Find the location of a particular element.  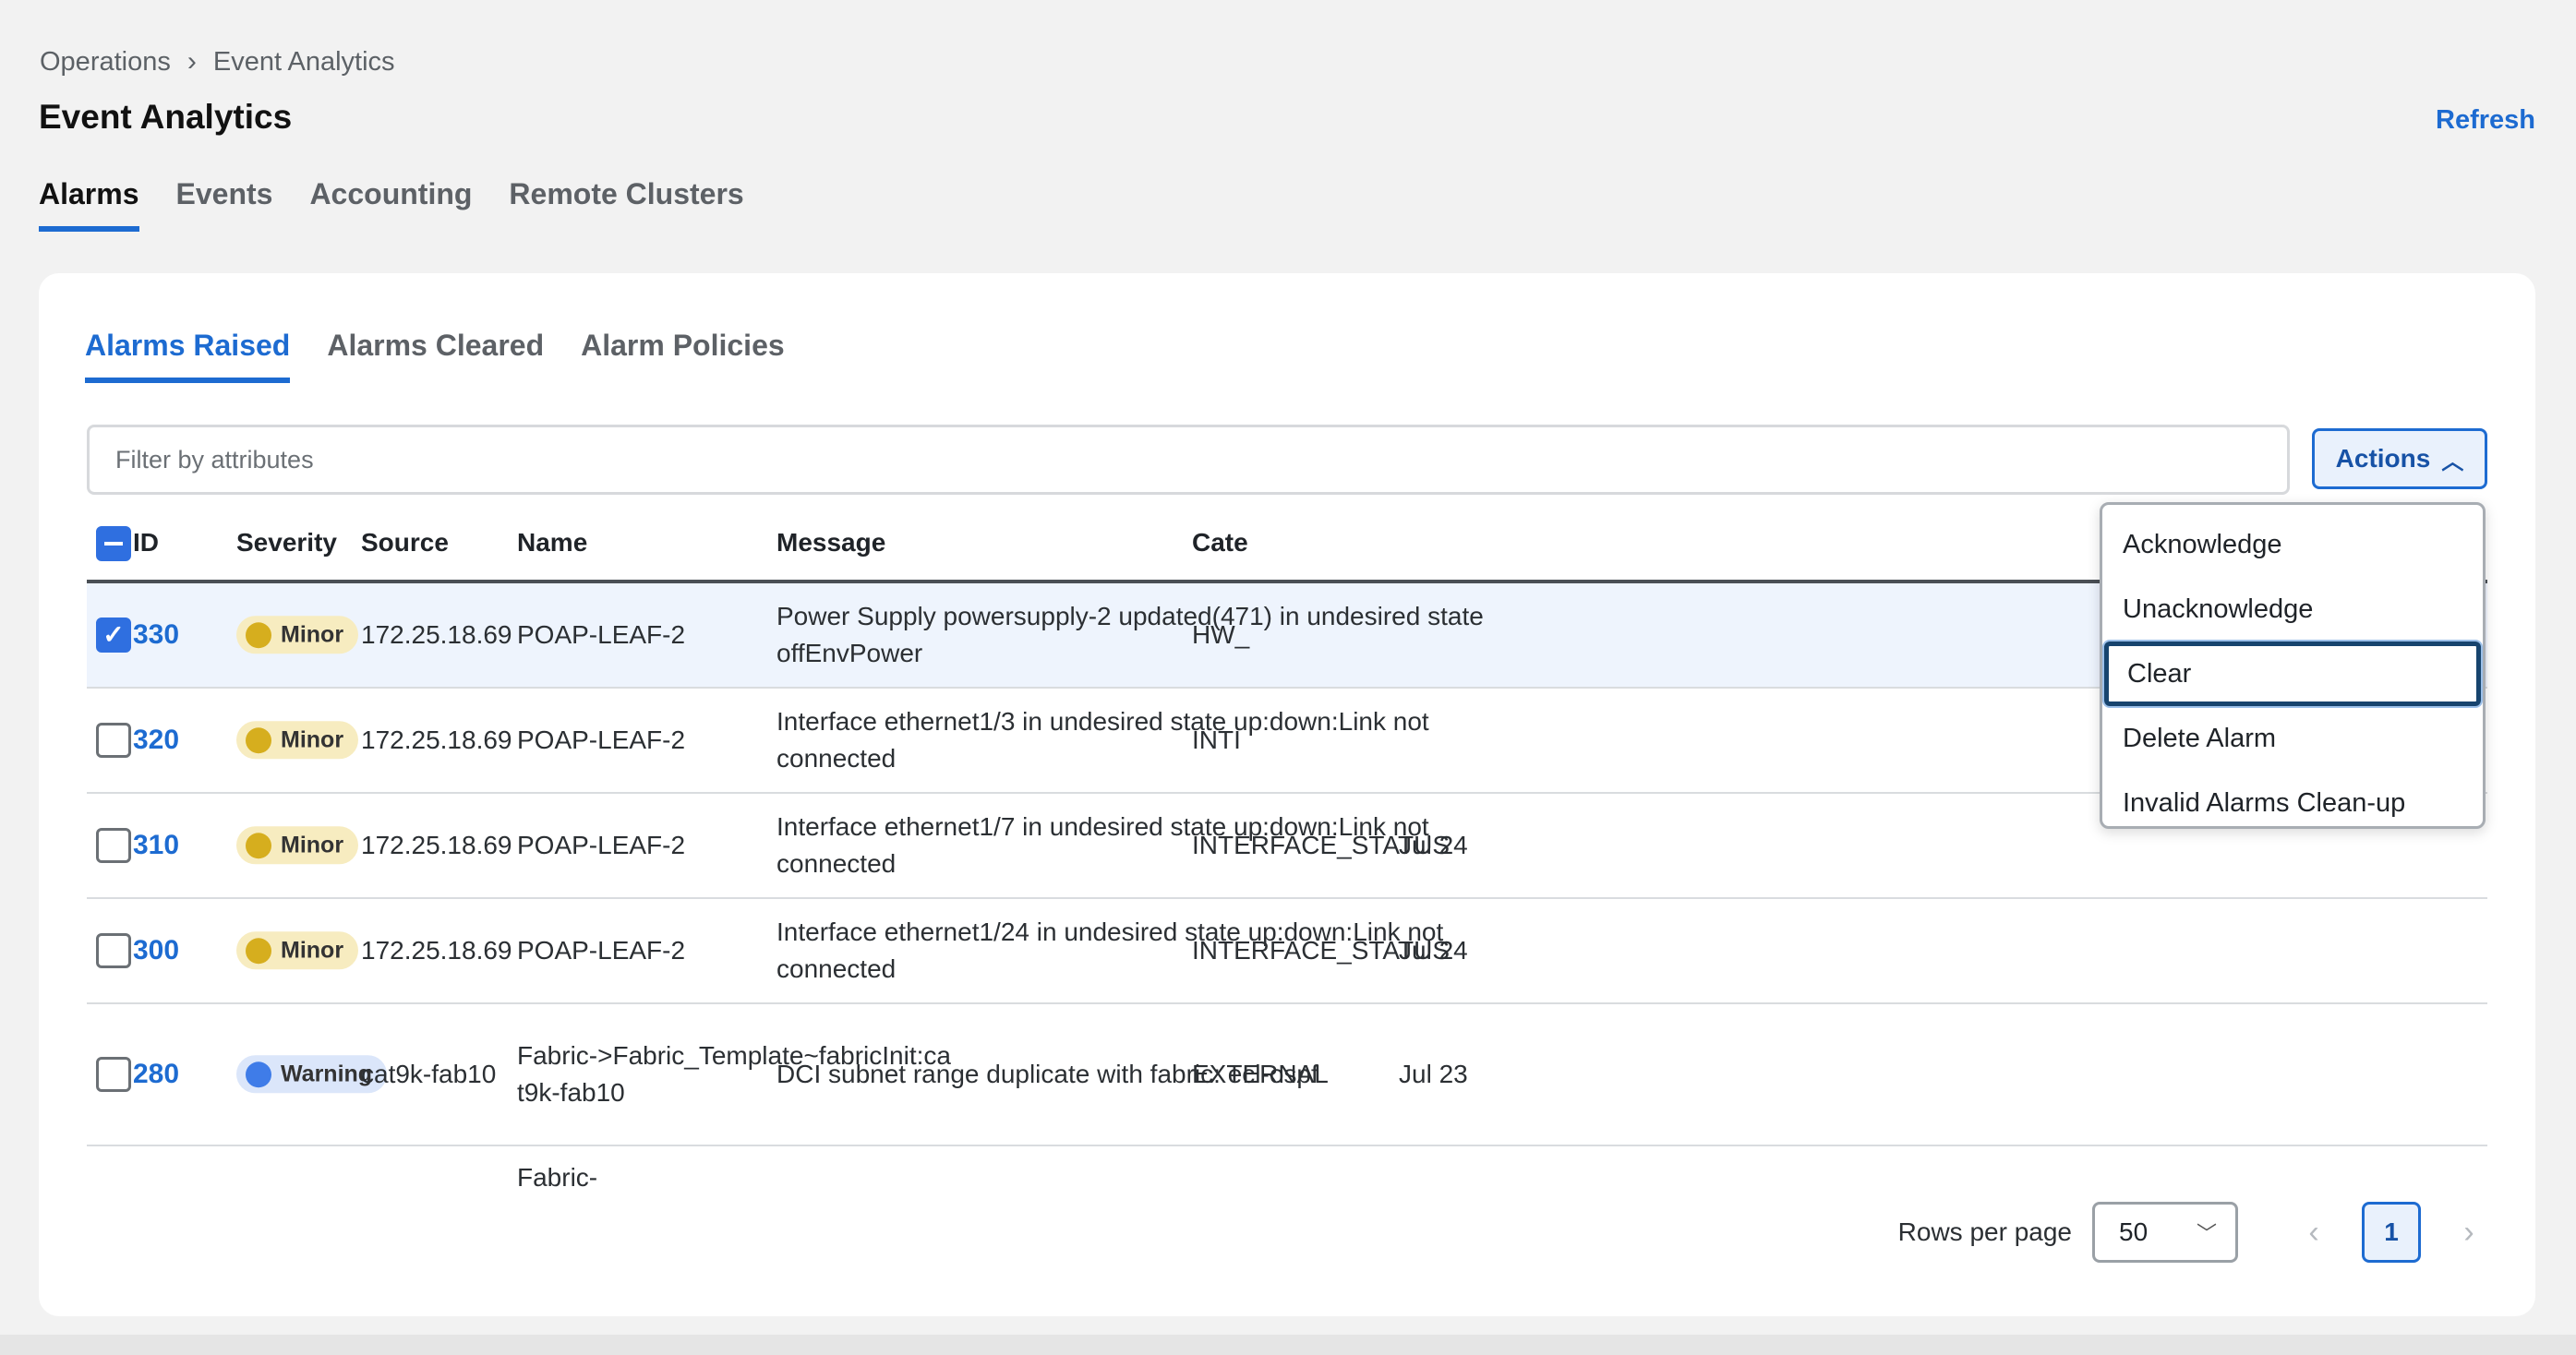

alarm-id-link: 280 is located at coordinates (156, 1074).